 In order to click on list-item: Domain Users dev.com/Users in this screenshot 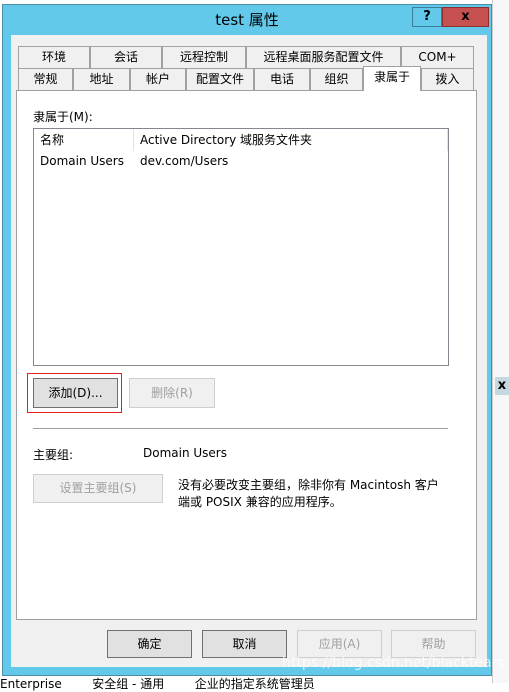, I will do `click(241, 161)`.